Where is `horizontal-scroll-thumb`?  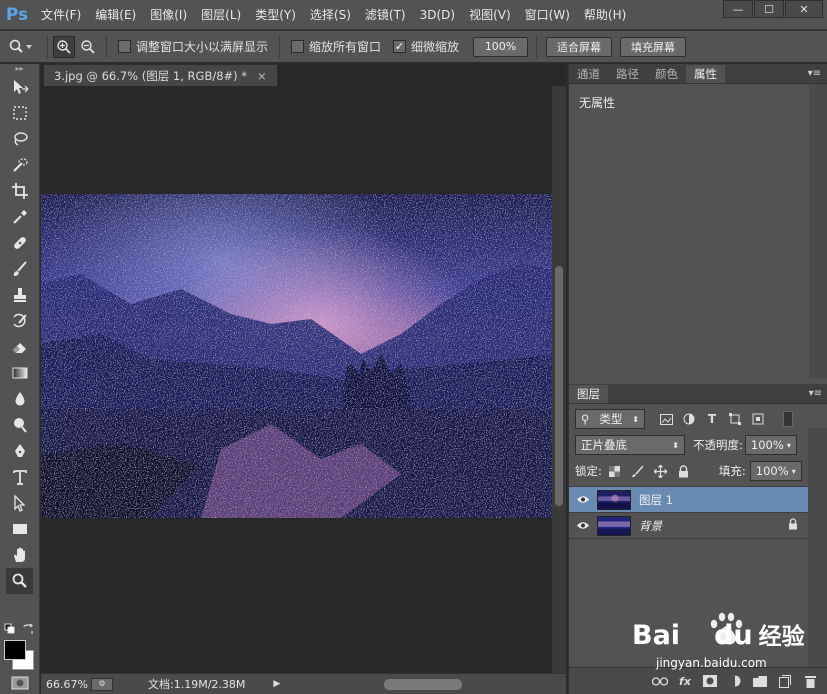
horizontal-scroll-thumb is located at coordinates (423, 684).